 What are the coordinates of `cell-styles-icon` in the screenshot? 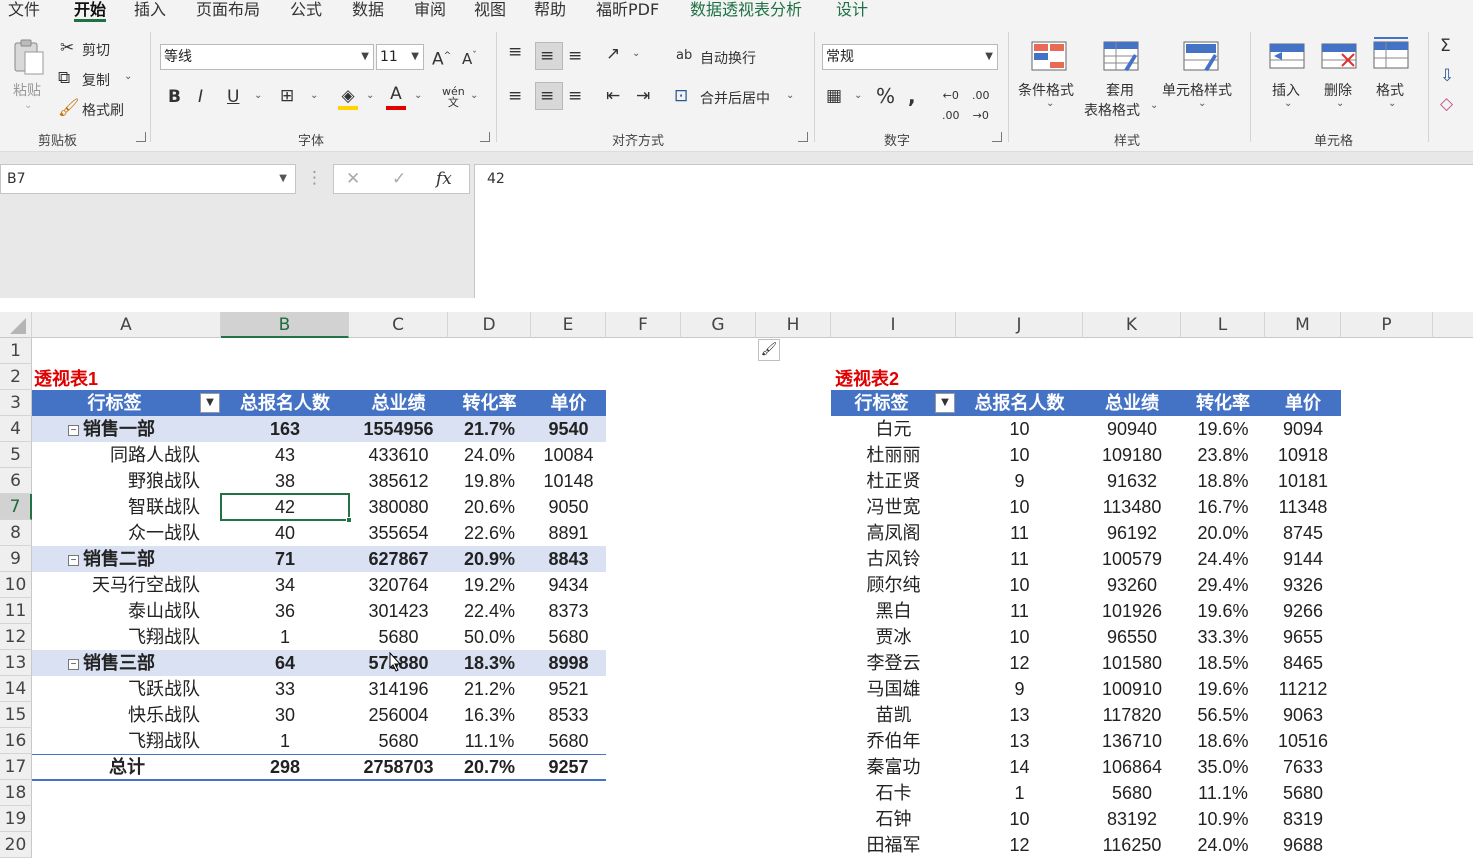 It's located at (1201, 56).